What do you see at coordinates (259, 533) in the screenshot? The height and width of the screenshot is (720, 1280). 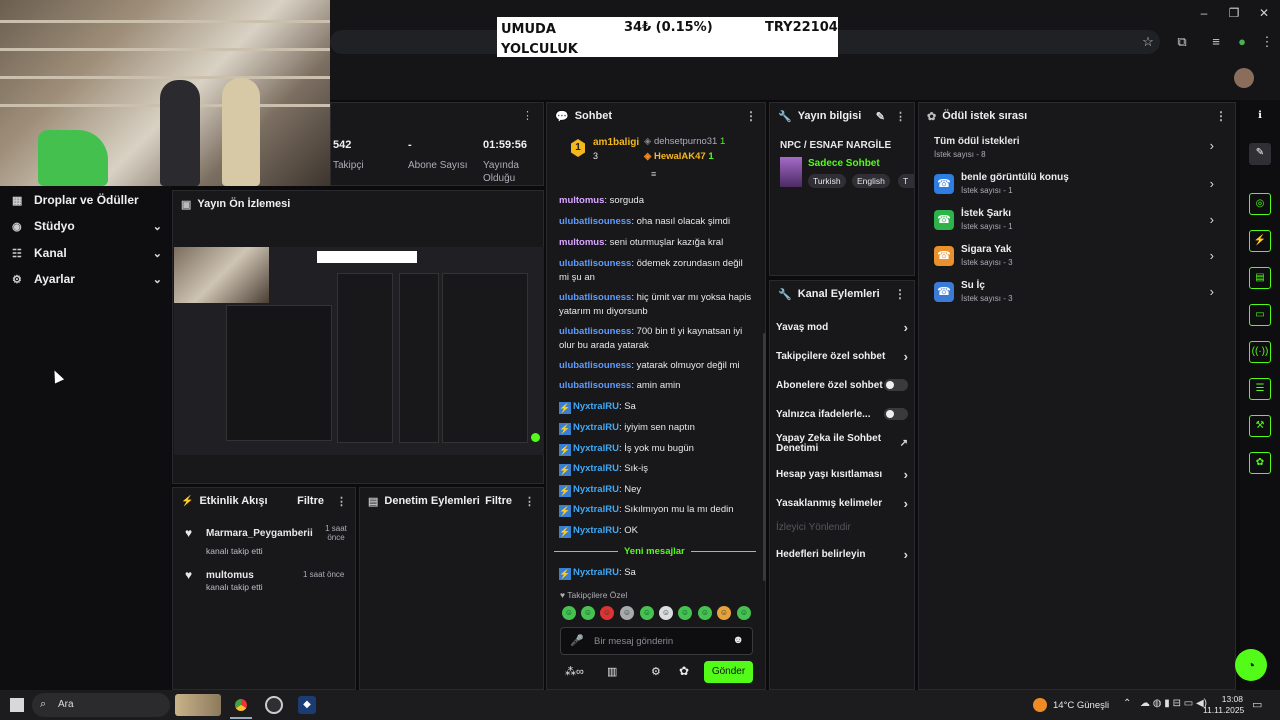 I see `event-user: Marmara_Peygamberii` at bounding box center [259, 533].